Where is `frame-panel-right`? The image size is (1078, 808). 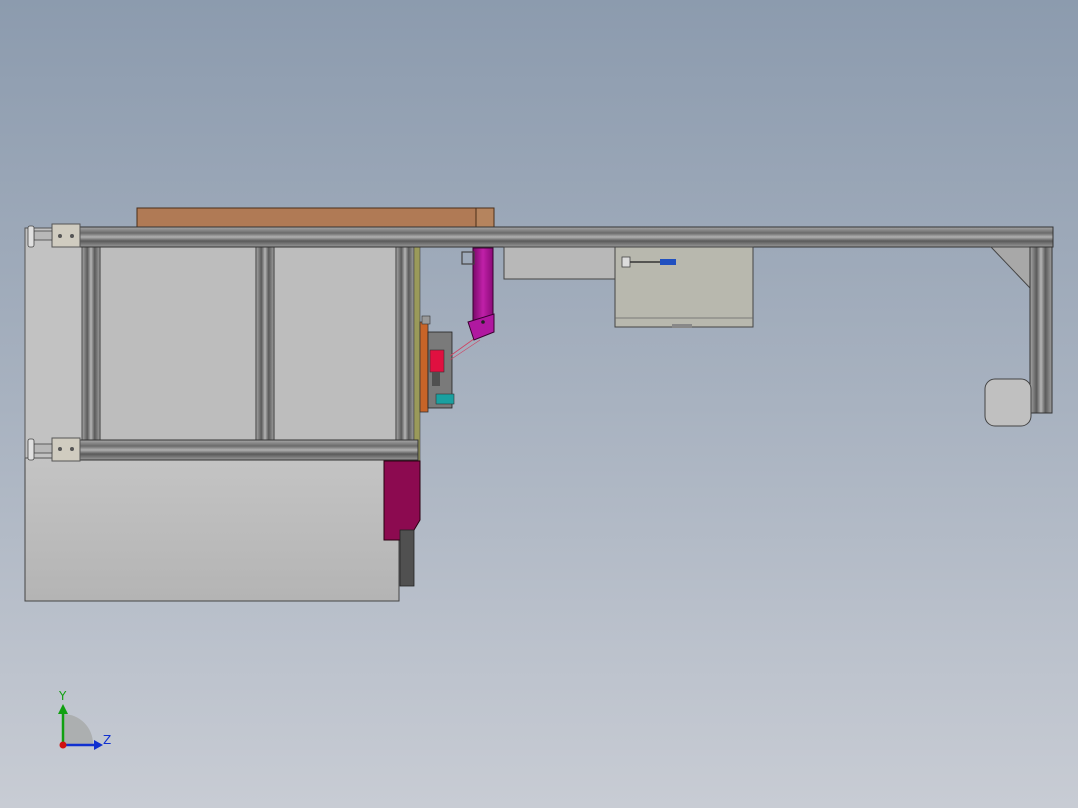
frame-panel-right is located at coordinates (335, 343).